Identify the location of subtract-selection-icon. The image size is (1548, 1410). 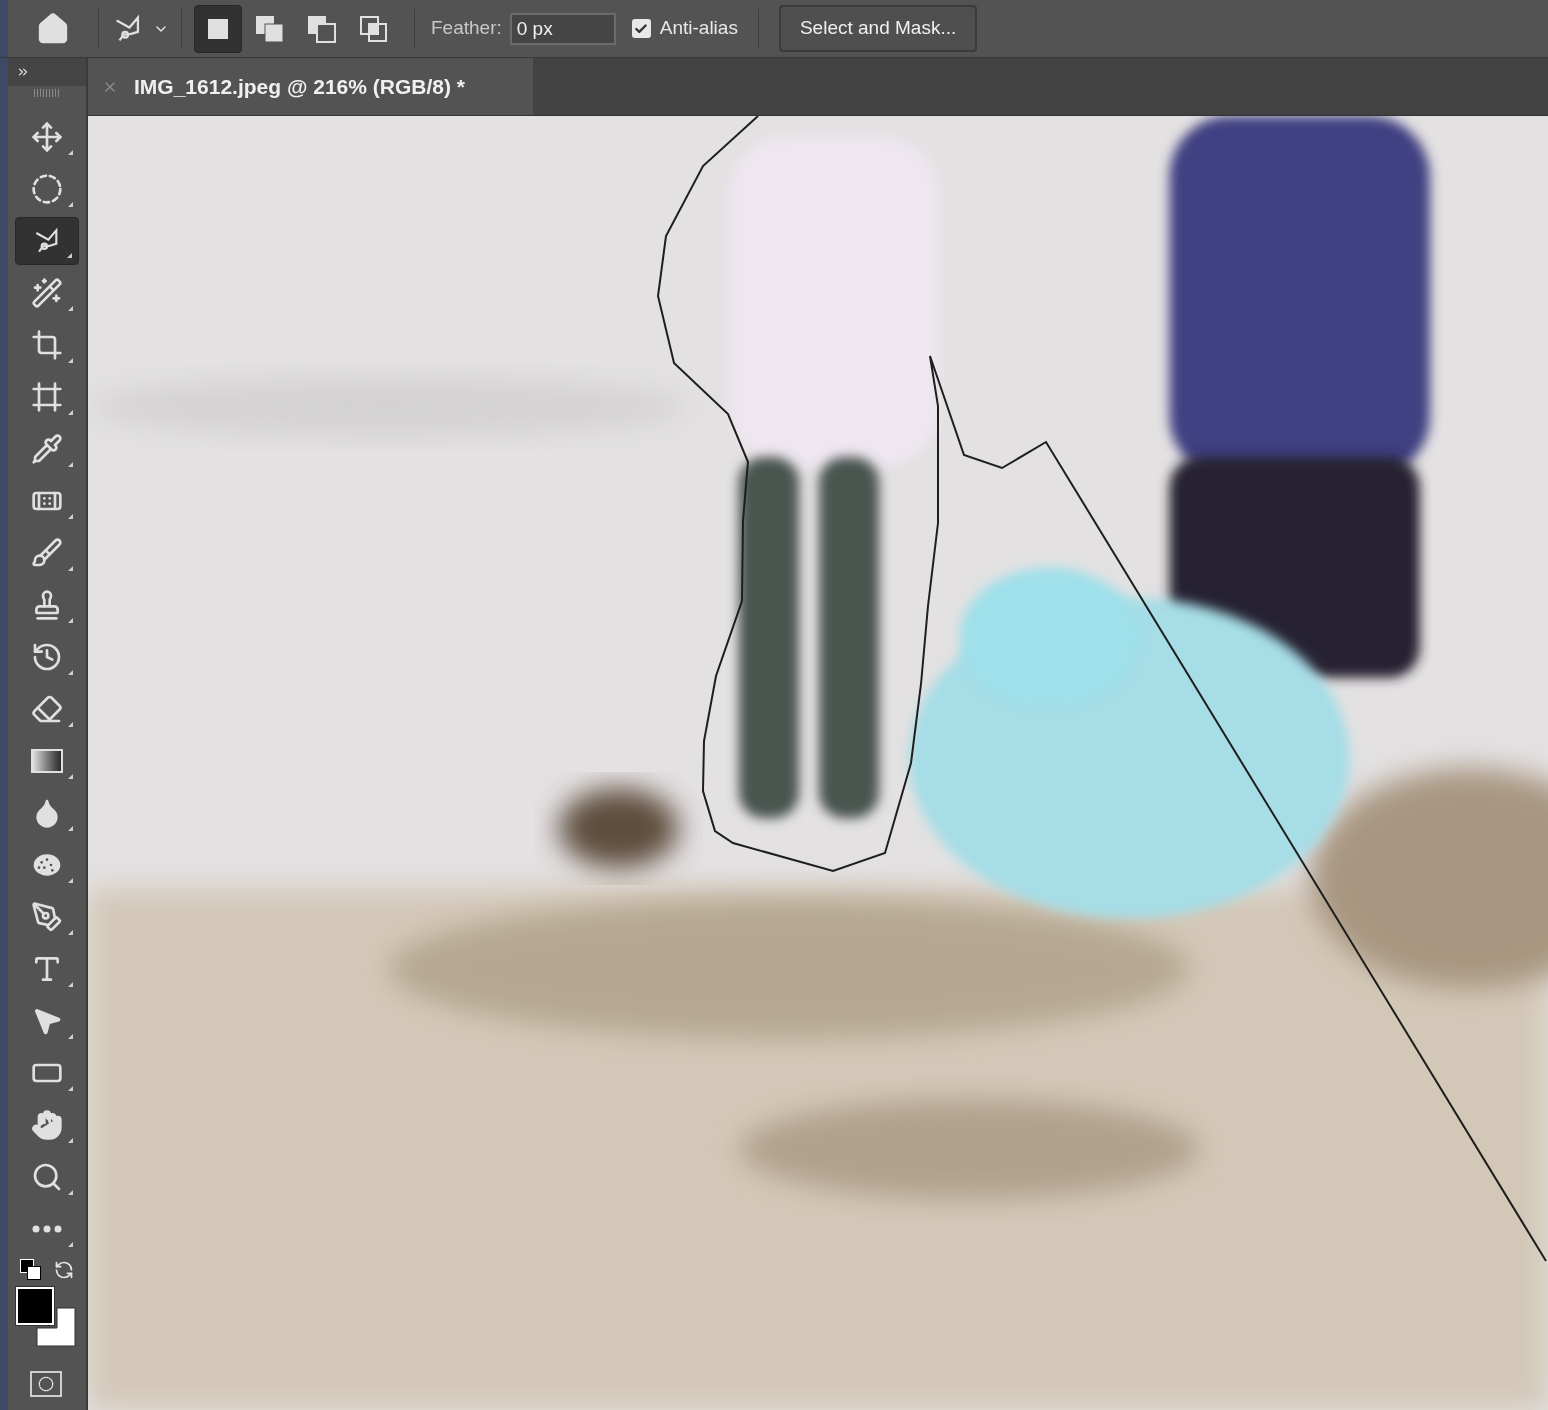
(322, 28).